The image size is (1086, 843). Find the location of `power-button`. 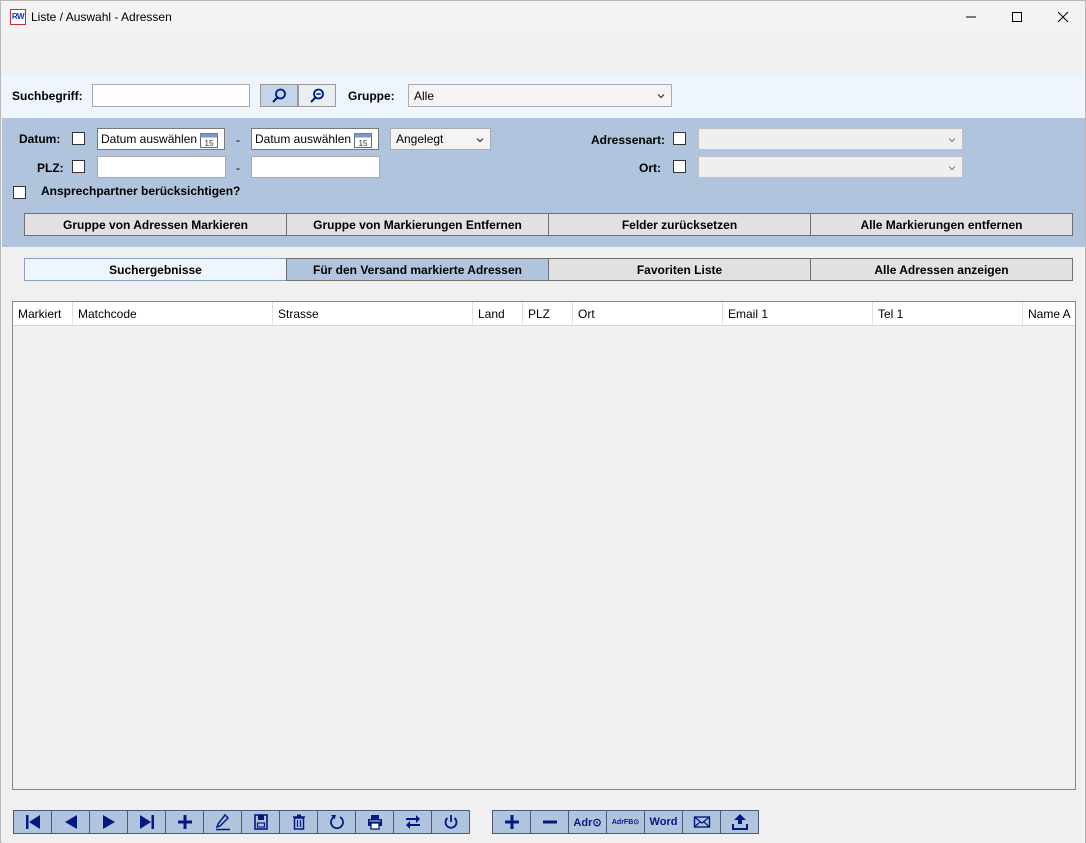

power-button is located at coordinates (450, 822).